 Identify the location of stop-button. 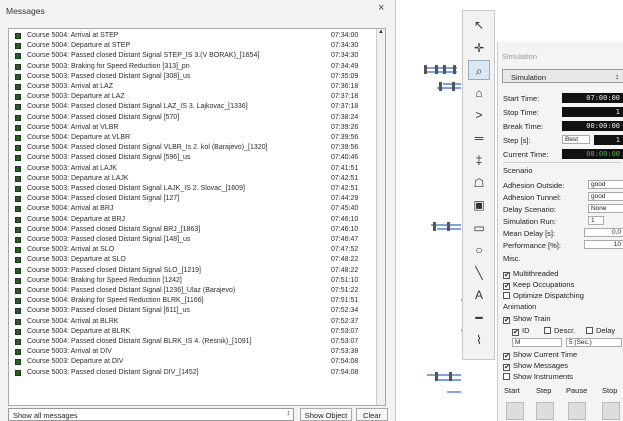
(611, 411).